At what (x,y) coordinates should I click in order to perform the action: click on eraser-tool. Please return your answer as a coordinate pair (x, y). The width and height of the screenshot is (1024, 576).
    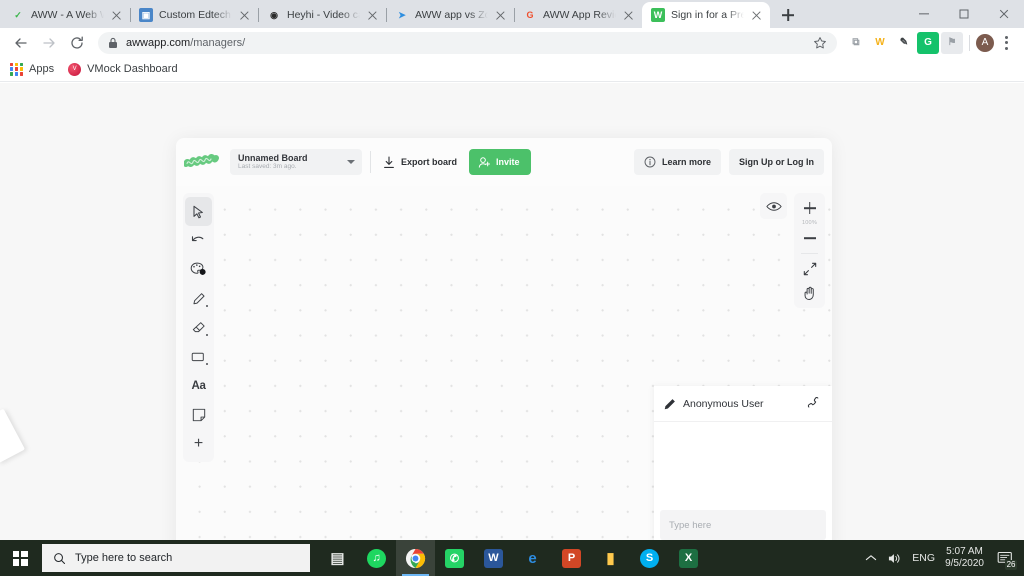
    Looking at the image, I should click on (198, 327).